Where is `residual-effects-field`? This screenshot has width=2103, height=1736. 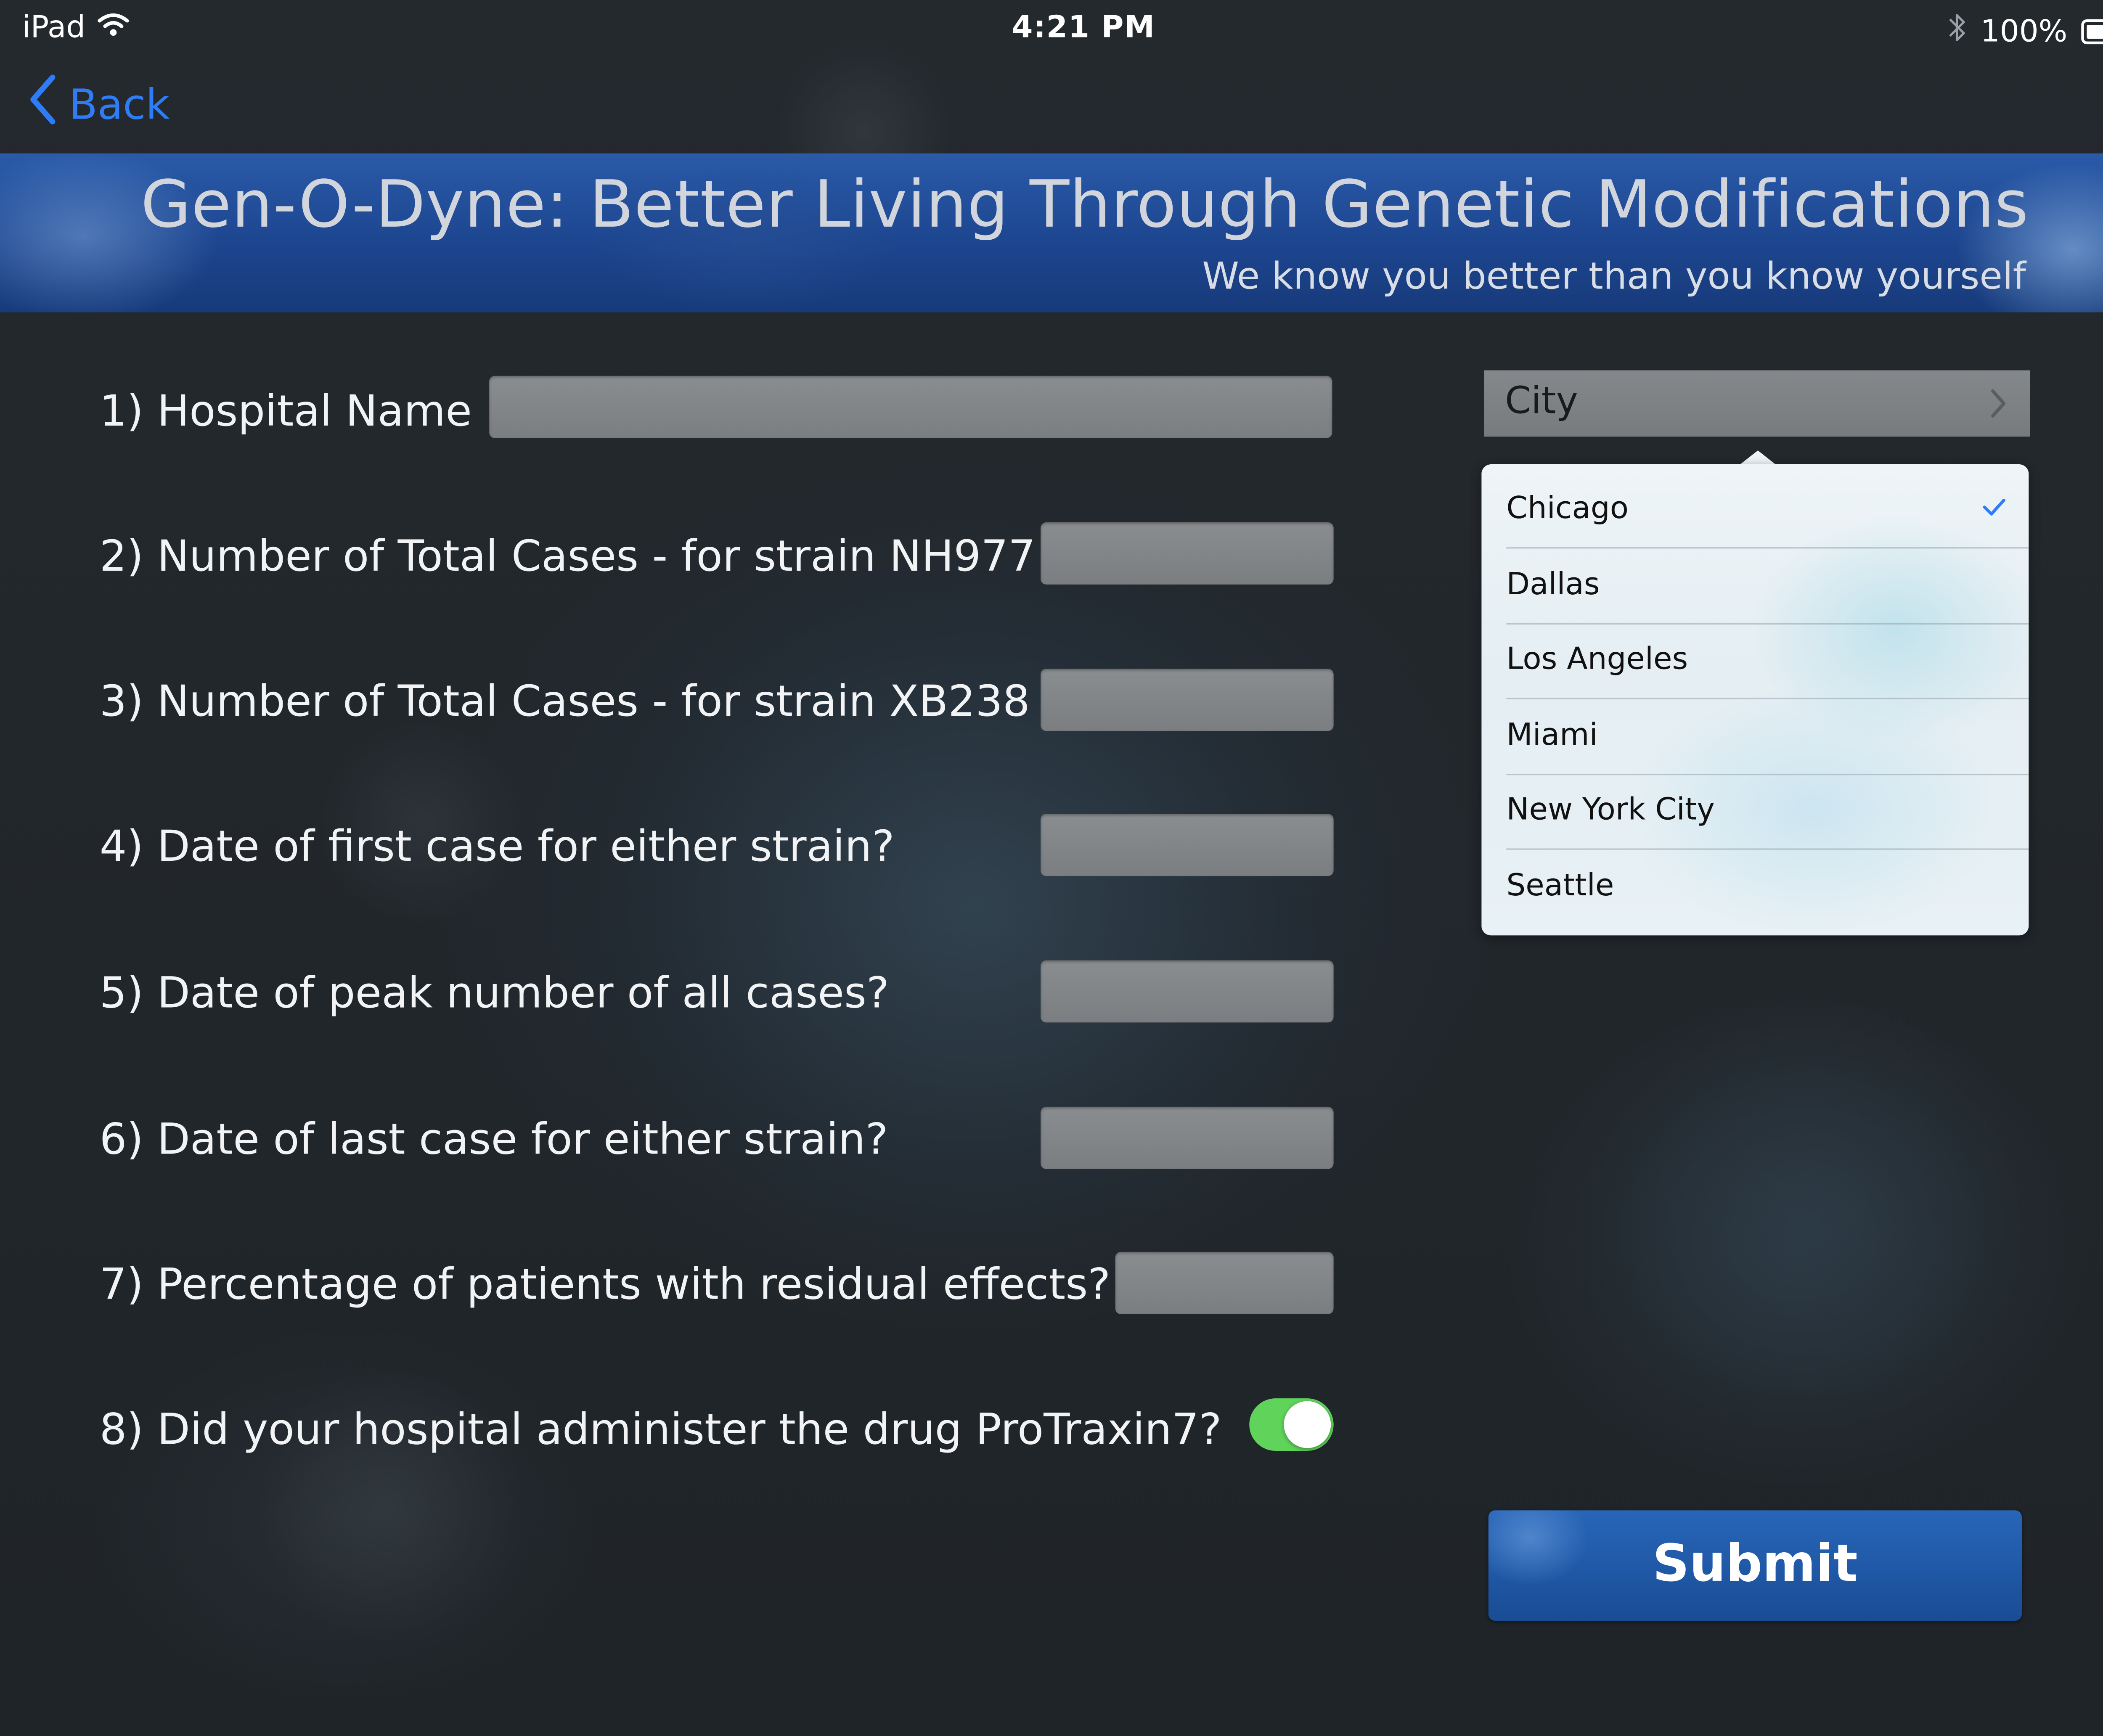
residual-effects-field is located at coordinates (1224, 1283).